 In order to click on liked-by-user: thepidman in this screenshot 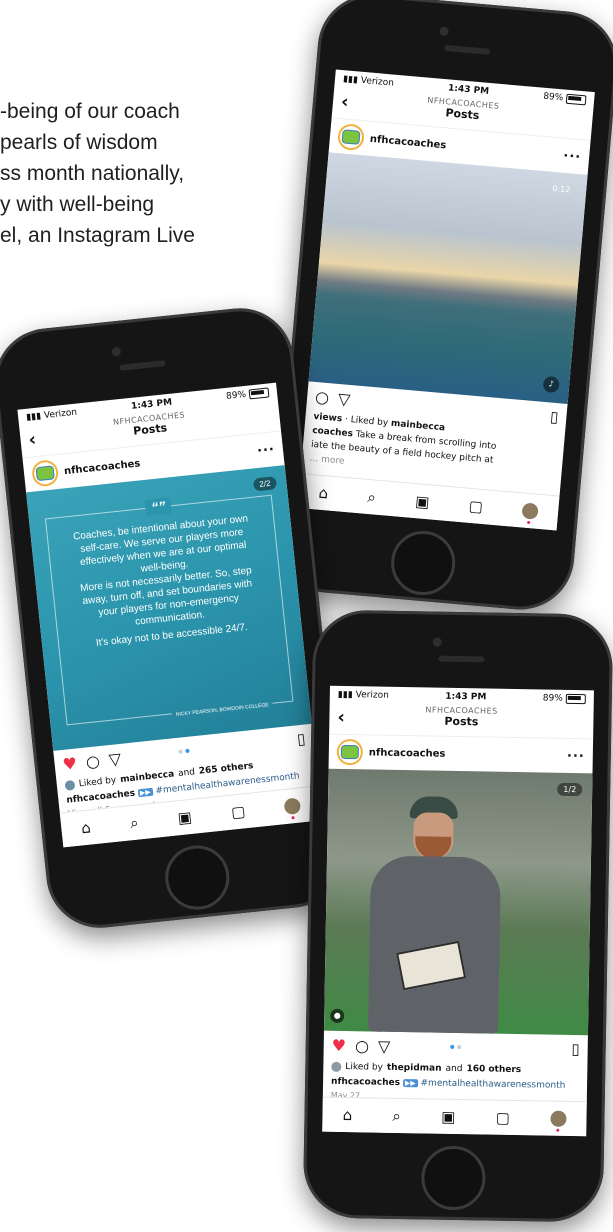, I will do `click(414, 1068)`.